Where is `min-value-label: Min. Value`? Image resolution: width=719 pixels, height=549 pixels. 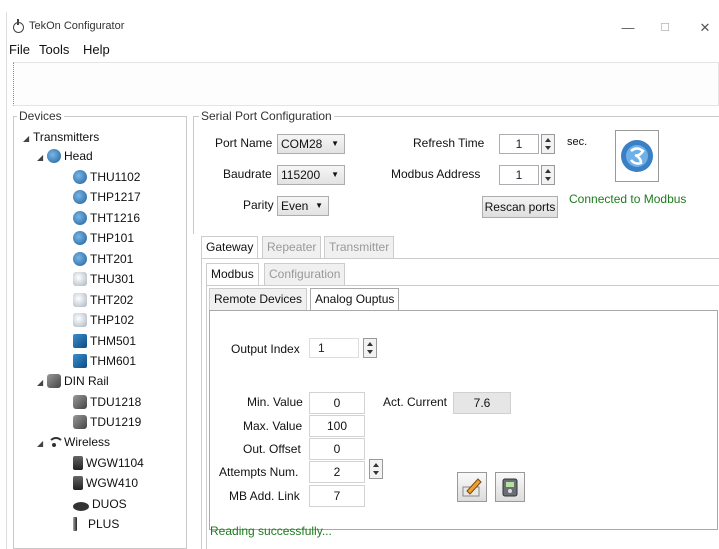
min-value-label: Min. Value is located at coordinates (275, 402).